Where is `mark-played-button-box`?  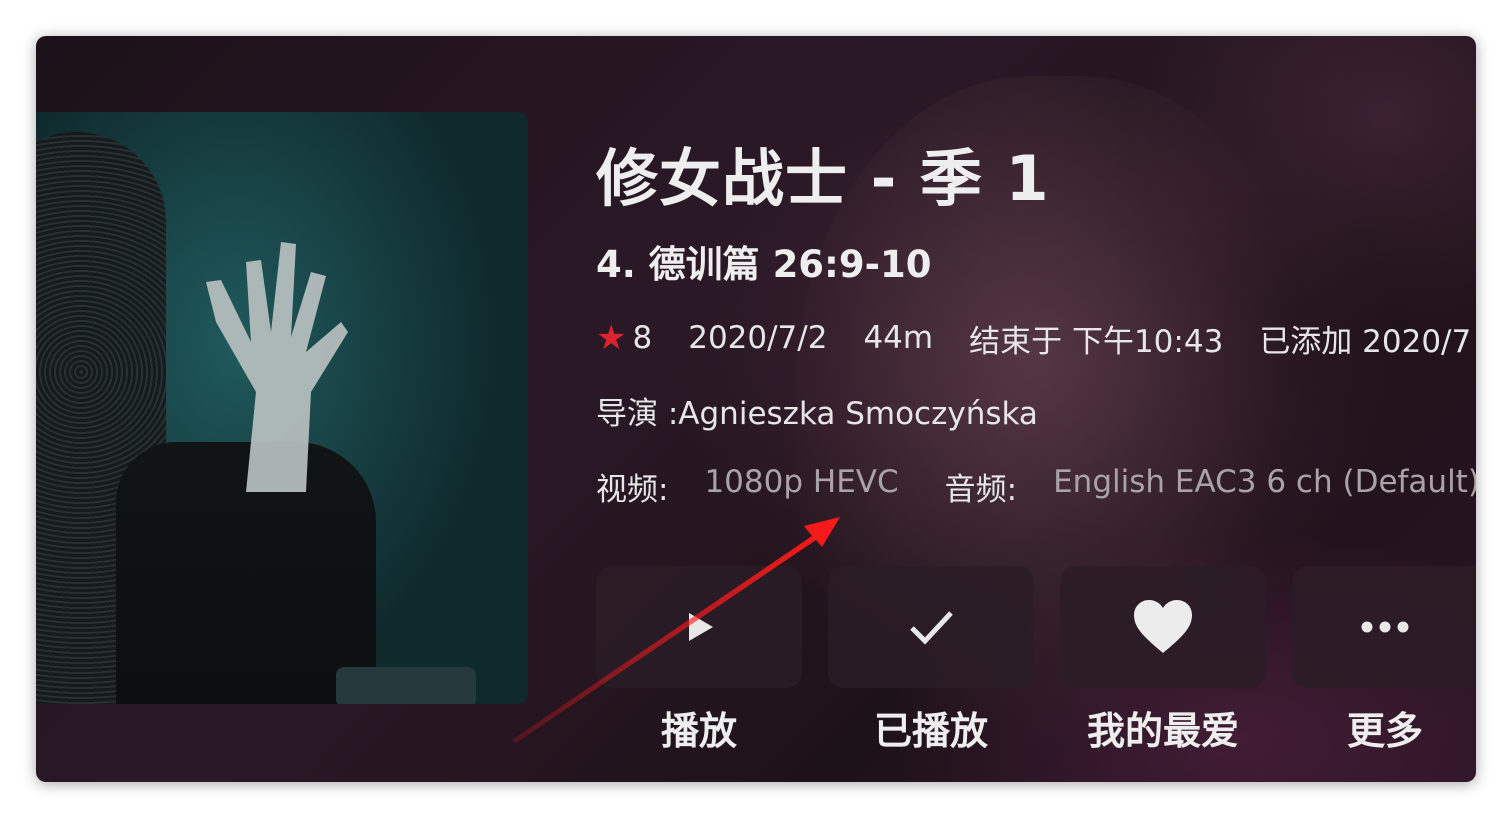 mark-played-button-box is located at coordinates (931, 627).